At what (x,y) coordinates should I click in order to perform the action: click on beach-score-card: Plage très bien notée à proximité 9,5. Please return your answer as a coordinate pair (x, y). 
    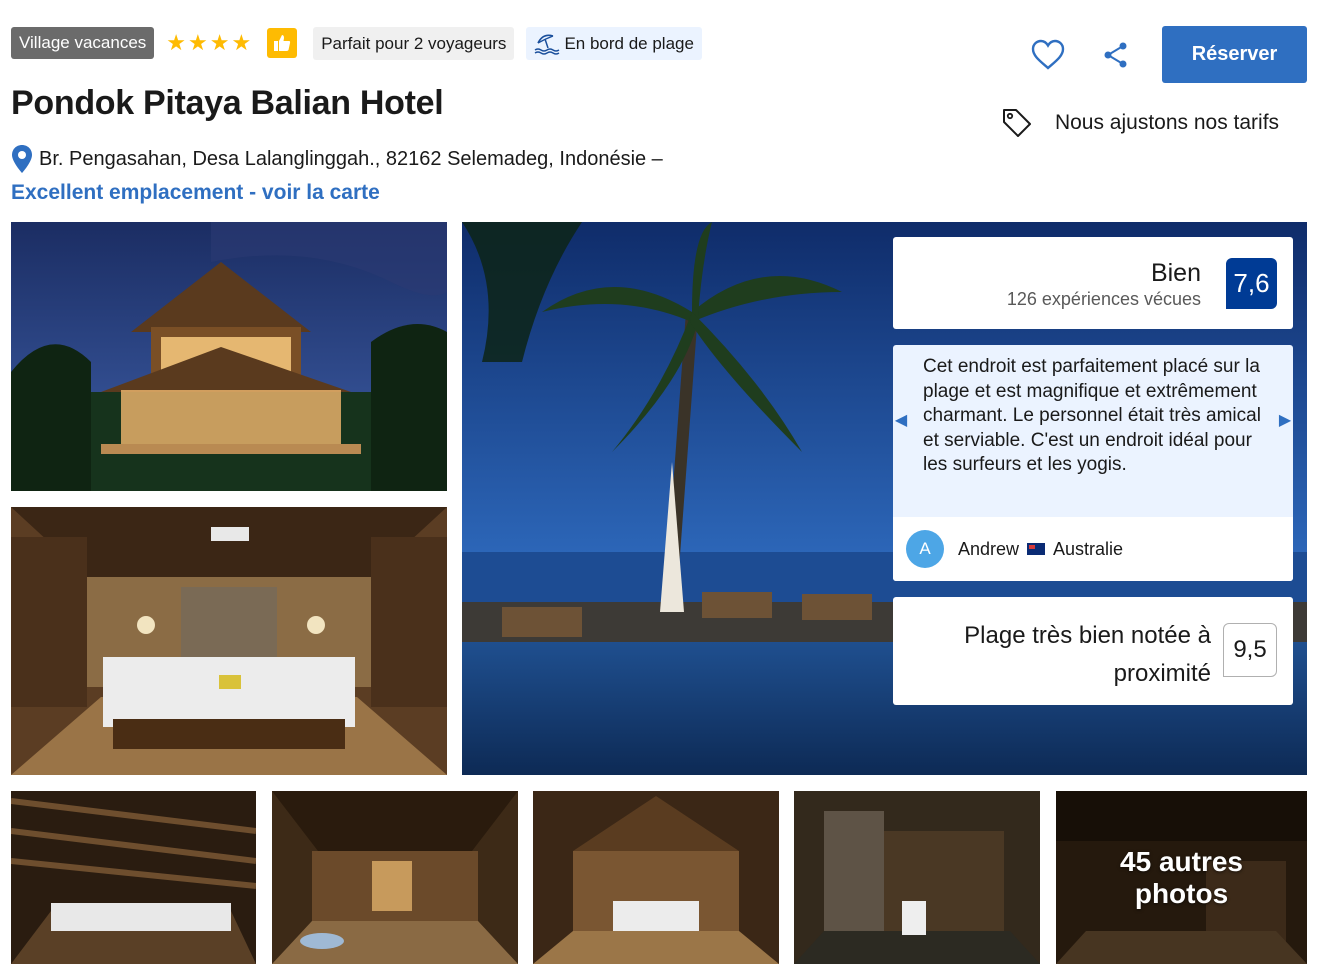
    Looking at the image, I should click on (1093, 651).